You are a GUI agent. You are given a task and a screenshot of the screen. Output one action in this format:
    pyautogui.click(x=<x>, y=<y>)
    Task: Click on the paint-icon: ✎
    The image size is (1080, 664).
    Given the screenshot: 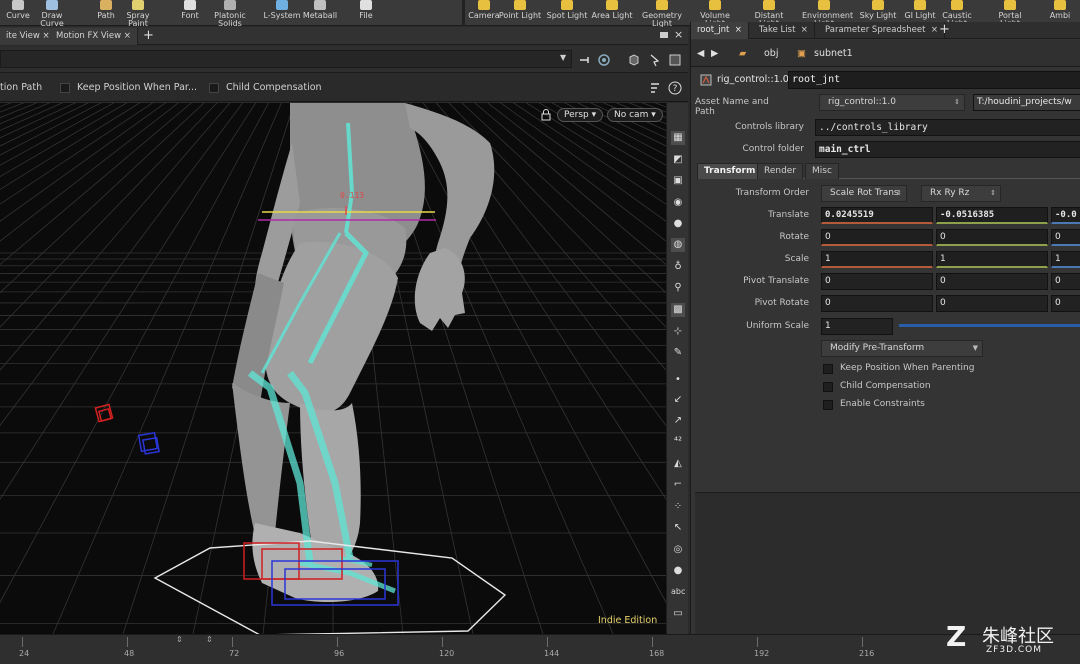 What is the action you would take?
    pyautogui.click(x=678, y=353)
    